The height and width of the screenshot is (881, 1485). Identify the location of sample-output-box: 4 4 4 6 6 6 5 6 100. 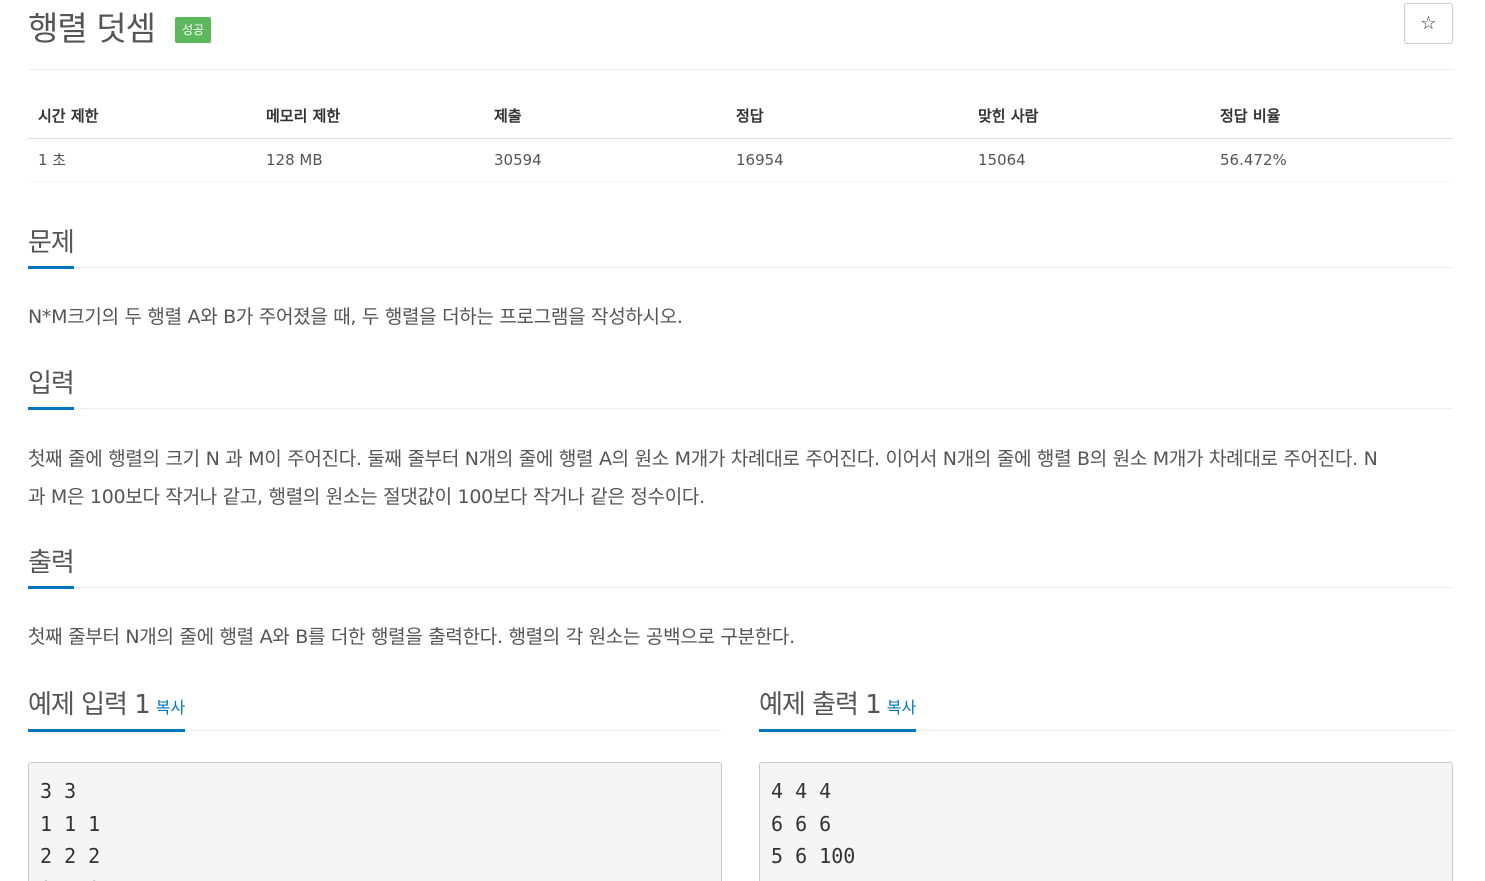
(1106, 821).